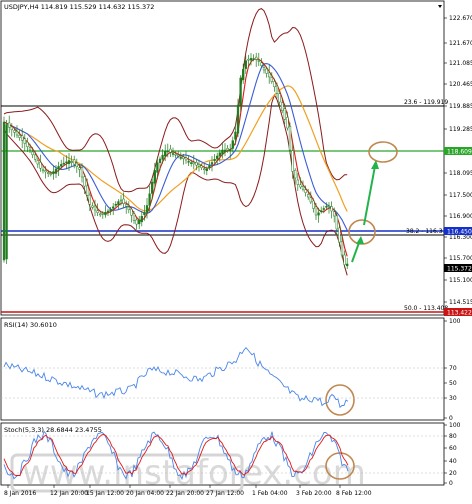 The height and width of the screenshot is (504, 472). Describe the element at coordinates (354, 493) in the screenshot. I see `time-tick-label: 8 Feb 12:00` at that location.